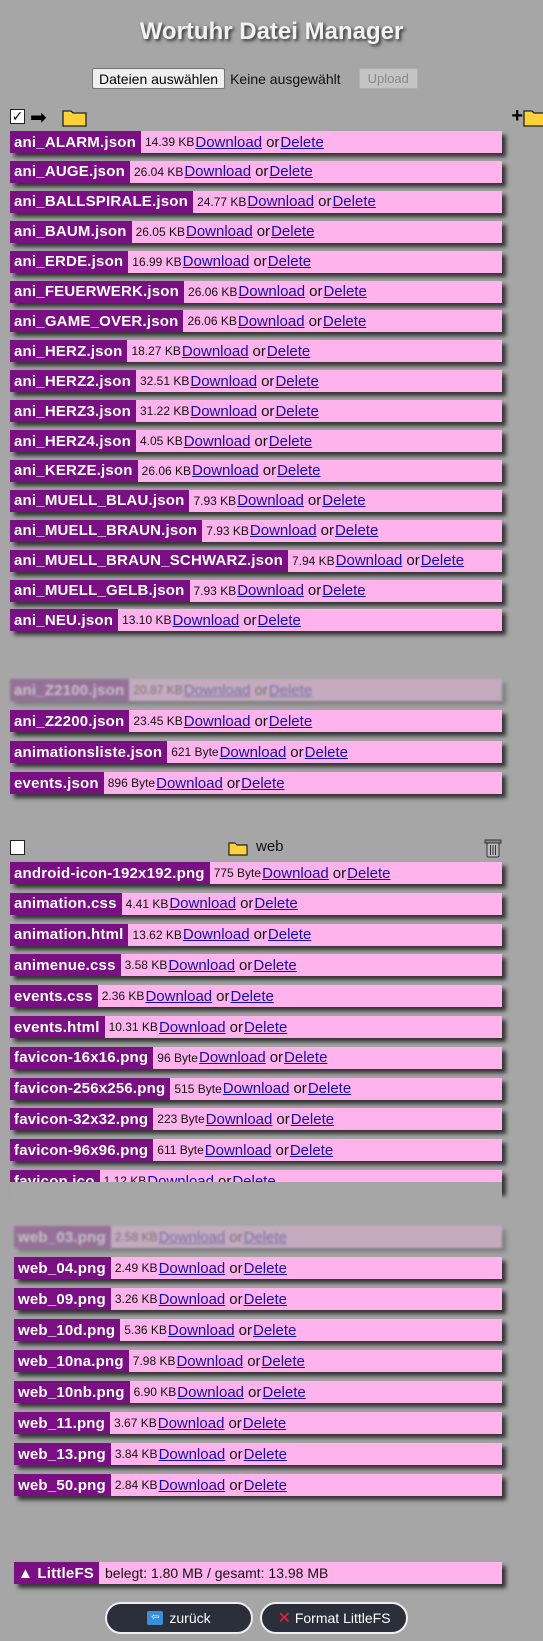 This screenshot has width=543, height=1641. Describe the element at coordinates (82, 1150) in the screenshot. I see `file-name: favicon-96x96.png` at that location.